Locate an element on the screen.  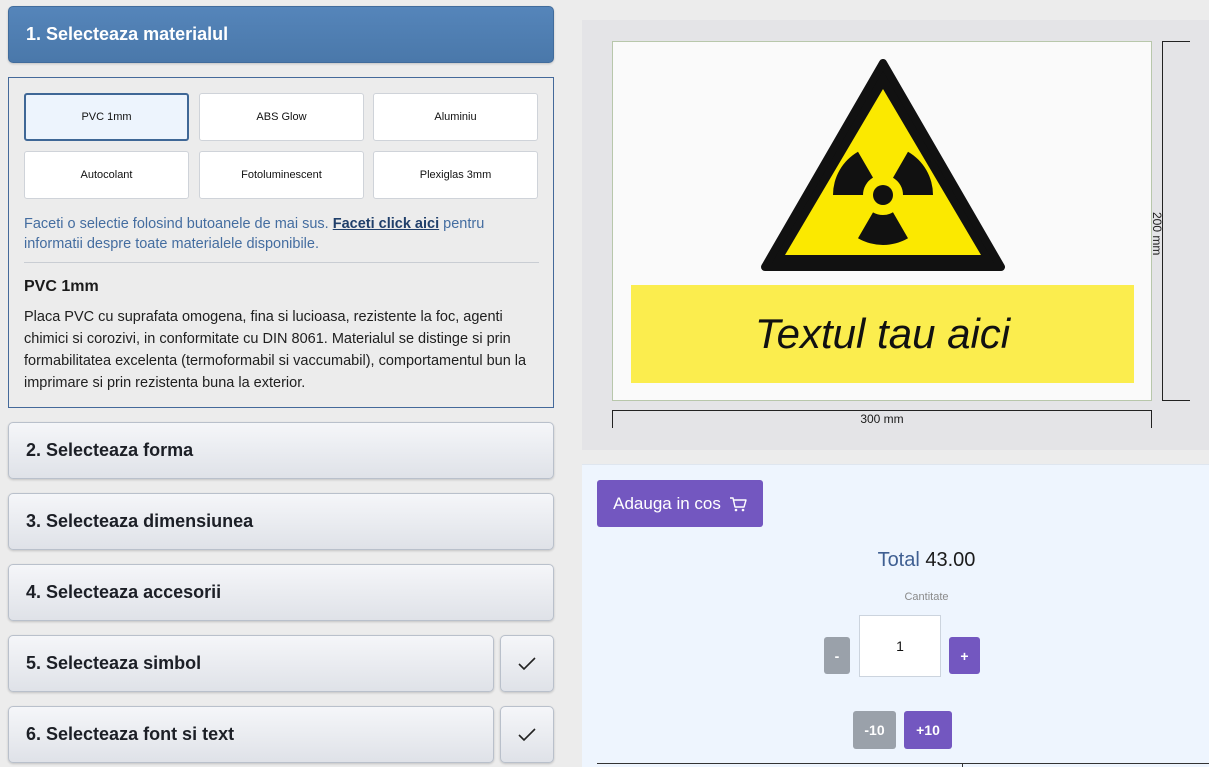
width-dimension-label: 300 mm is located at coordinates (882, 419).